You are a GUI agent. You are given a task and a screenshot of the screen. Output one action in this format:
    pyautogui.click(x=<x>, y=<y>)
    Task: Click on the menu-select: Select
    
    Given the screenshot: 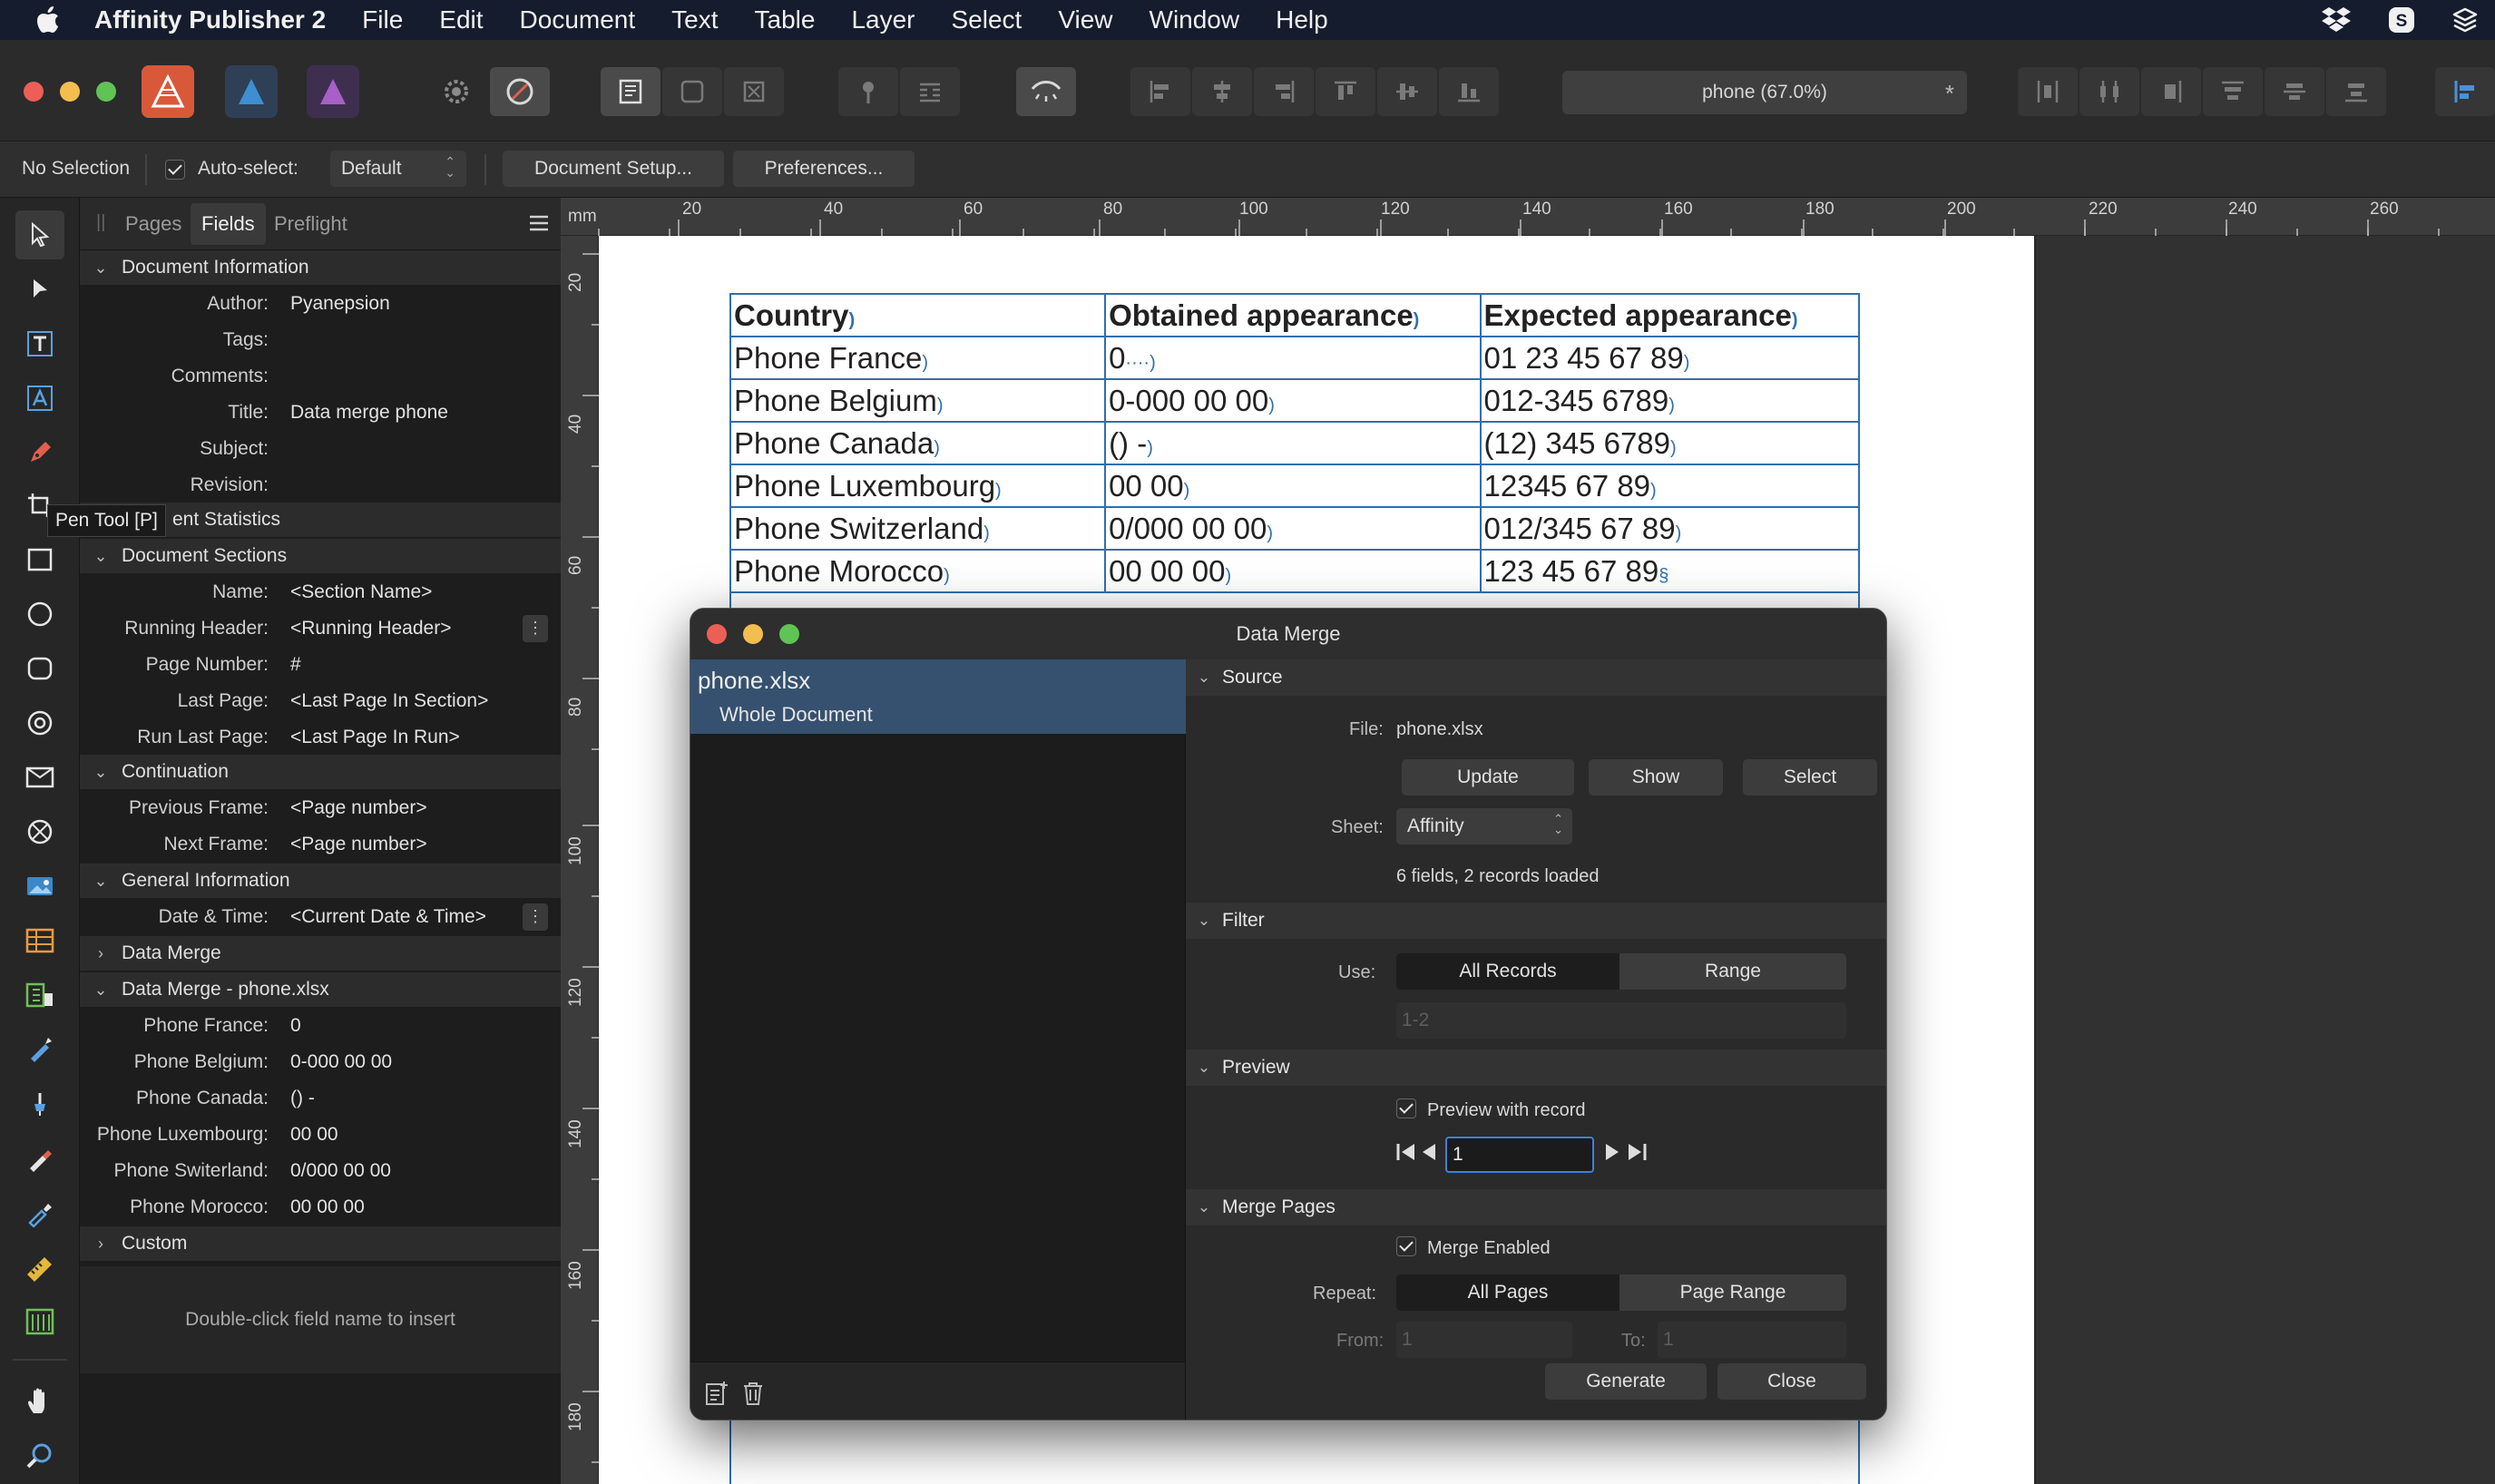 What is the action you would take?
    pyautogui.click(x=987, y=20)
    